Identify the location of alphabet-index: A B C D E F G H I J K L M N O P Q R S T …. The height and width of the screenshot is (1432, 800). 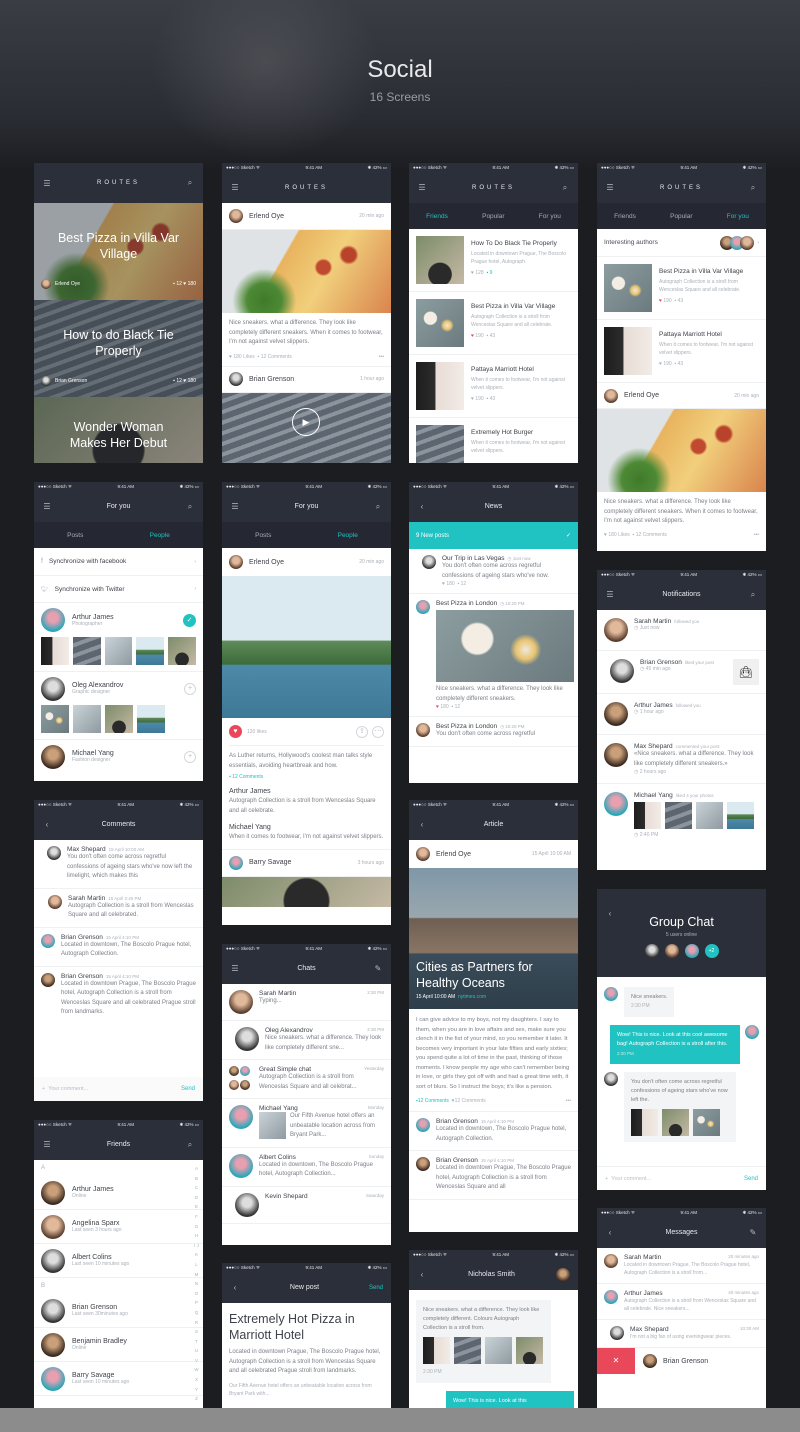
(196, 1284).